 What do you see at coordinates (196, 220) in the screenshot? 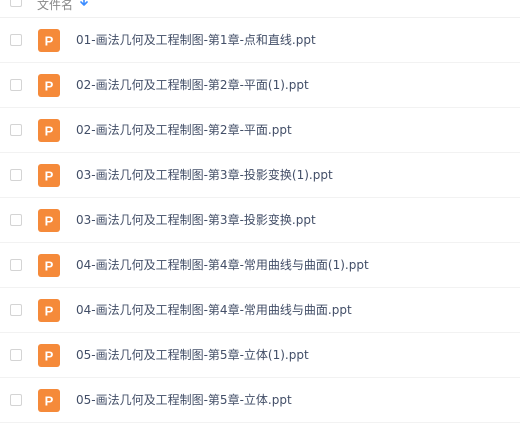
I see `file-name: 03-画法几何及工程制图-第3章-投影变换.ppt` at bounding box center [196, 220].